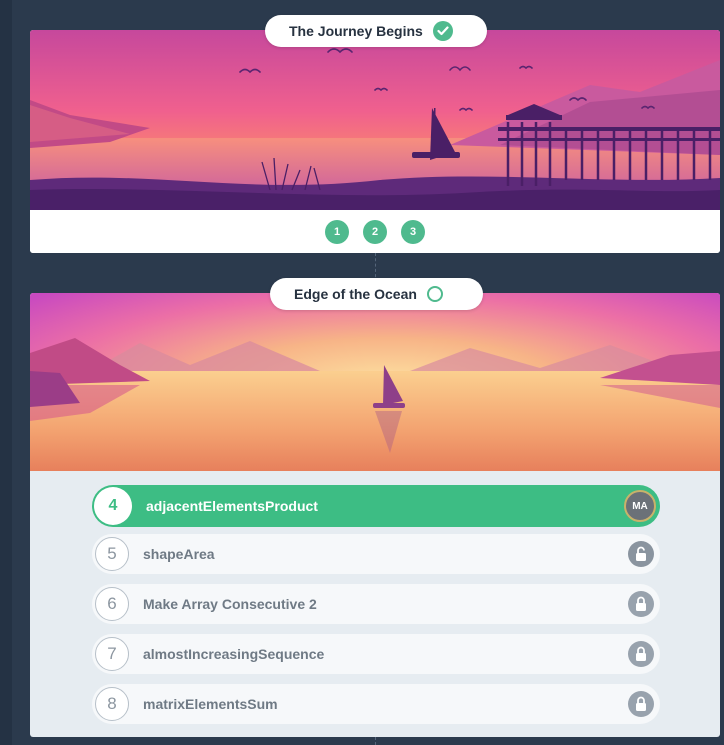 The image size is (724, 745). What do you see at coordinates (375, 741) in the screenshot?
I see `path-connector` at bounding box center [375, 741].